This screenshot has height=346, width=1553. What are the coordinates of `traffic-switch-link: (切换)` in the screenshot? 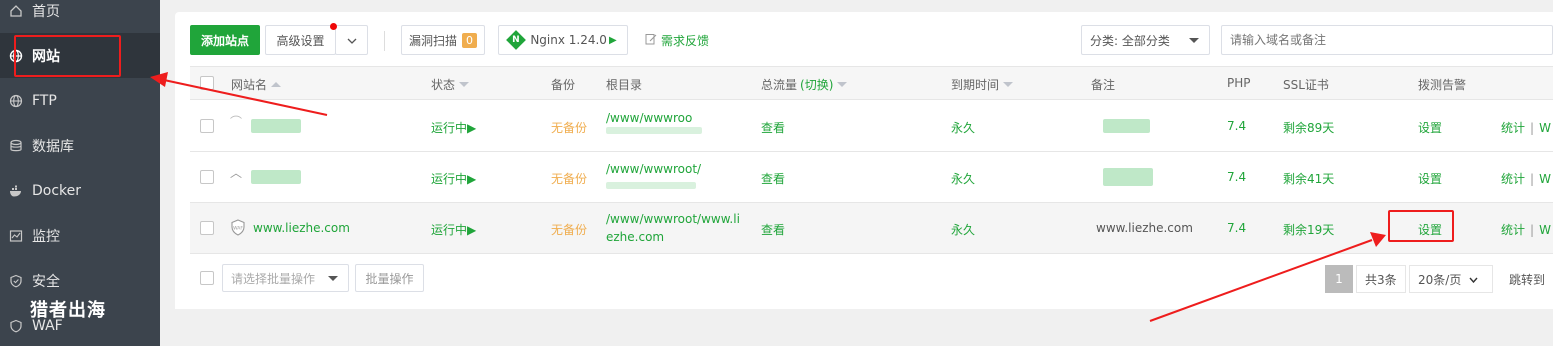 It's located at (816, 84).